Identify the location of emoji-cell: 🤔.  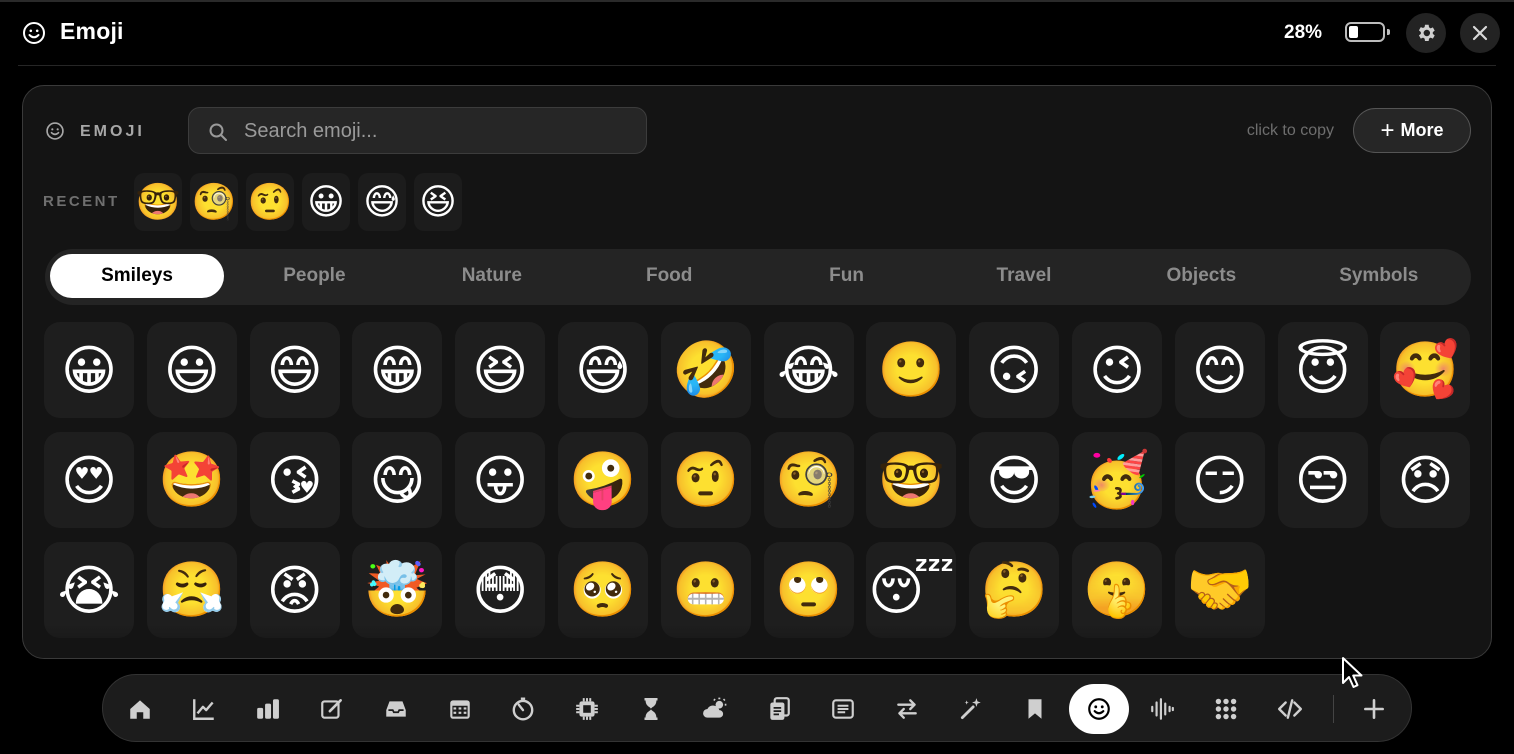
(1014, 590).